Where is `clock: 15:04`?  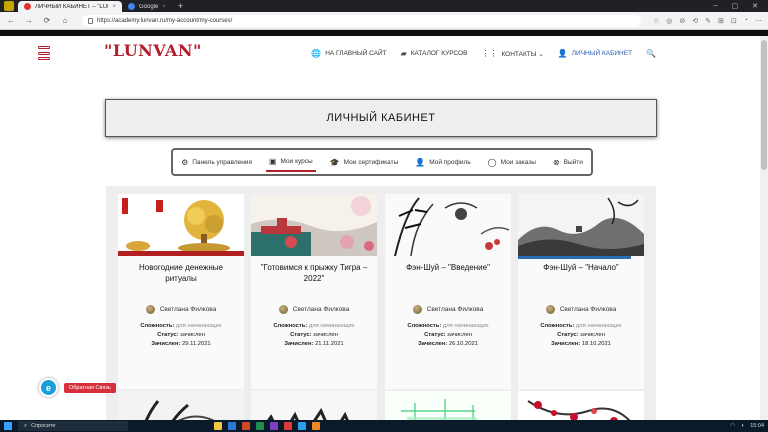 clock: 15:04 is located at coordinates (757, 426).